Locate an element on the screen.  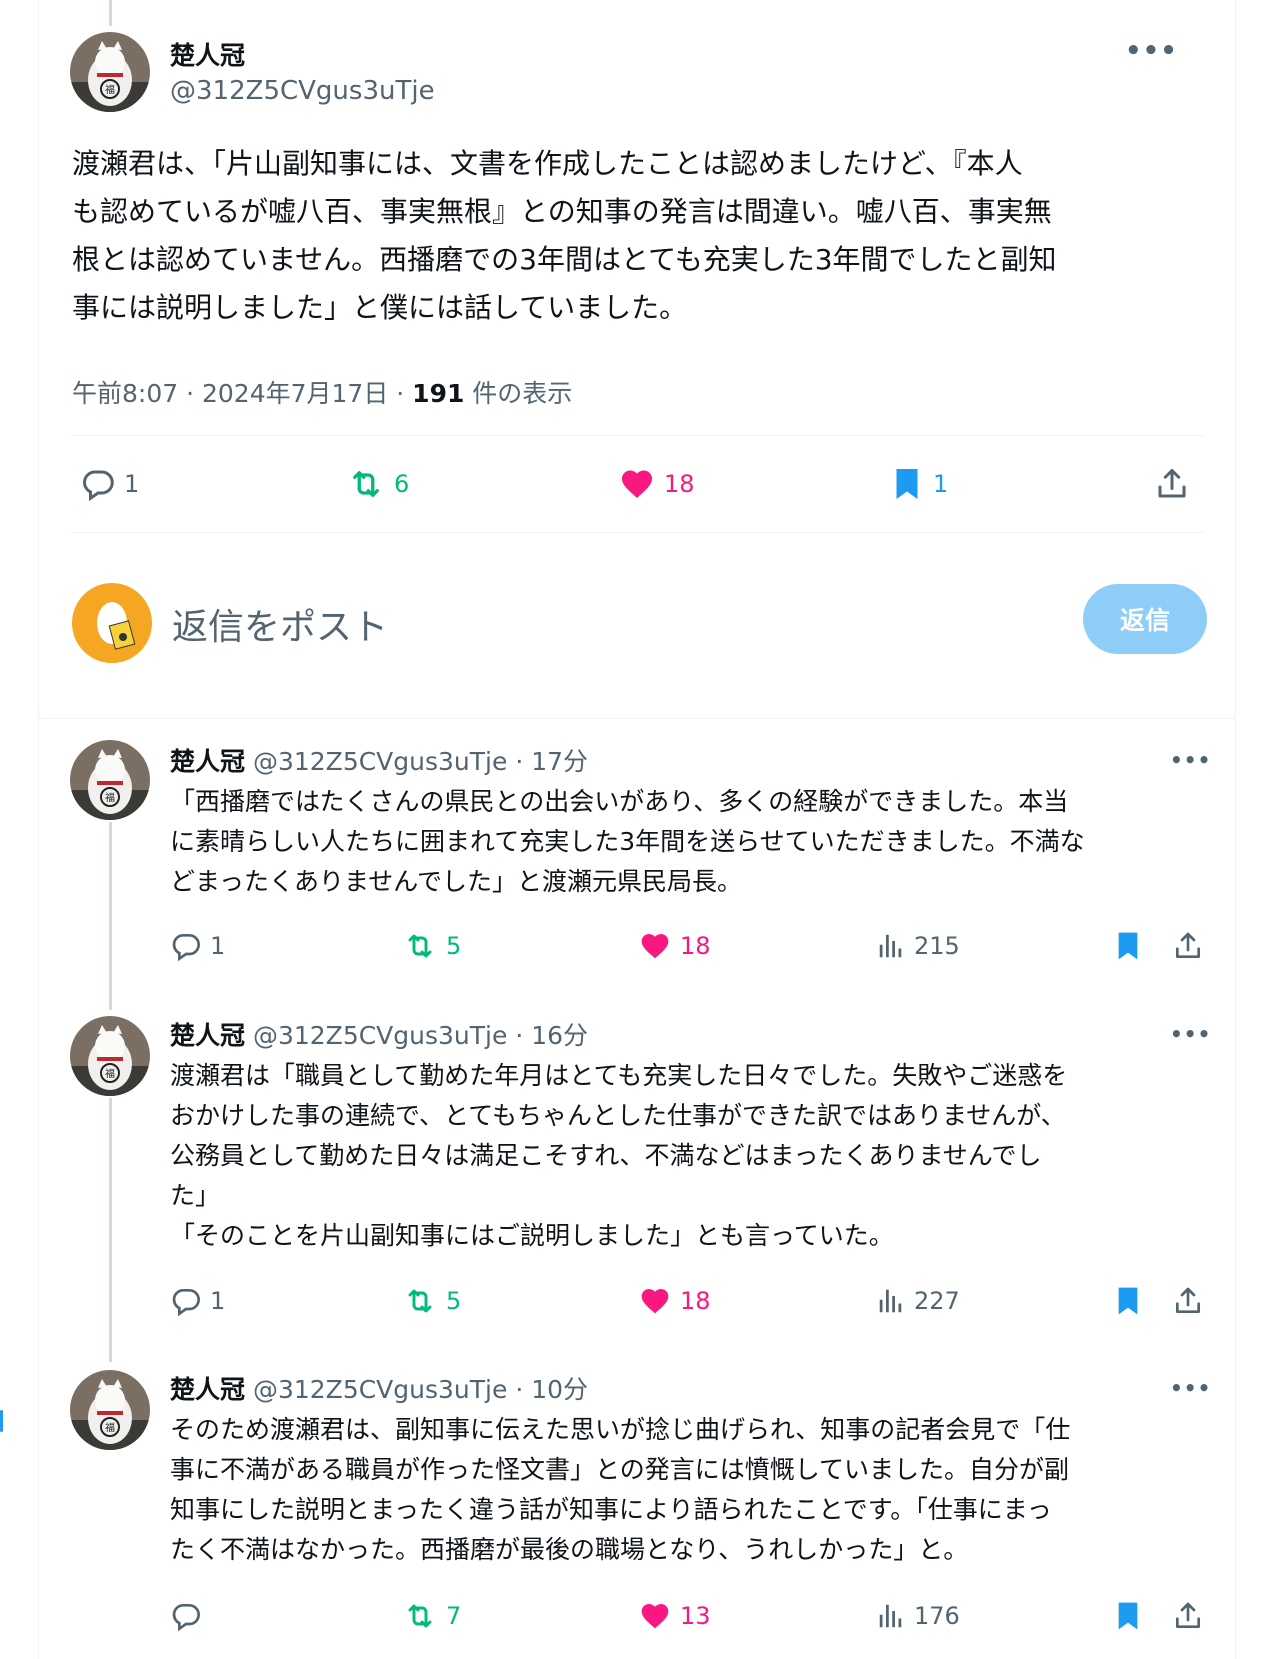
views-count: 215 is located at coordinates (937, 946).